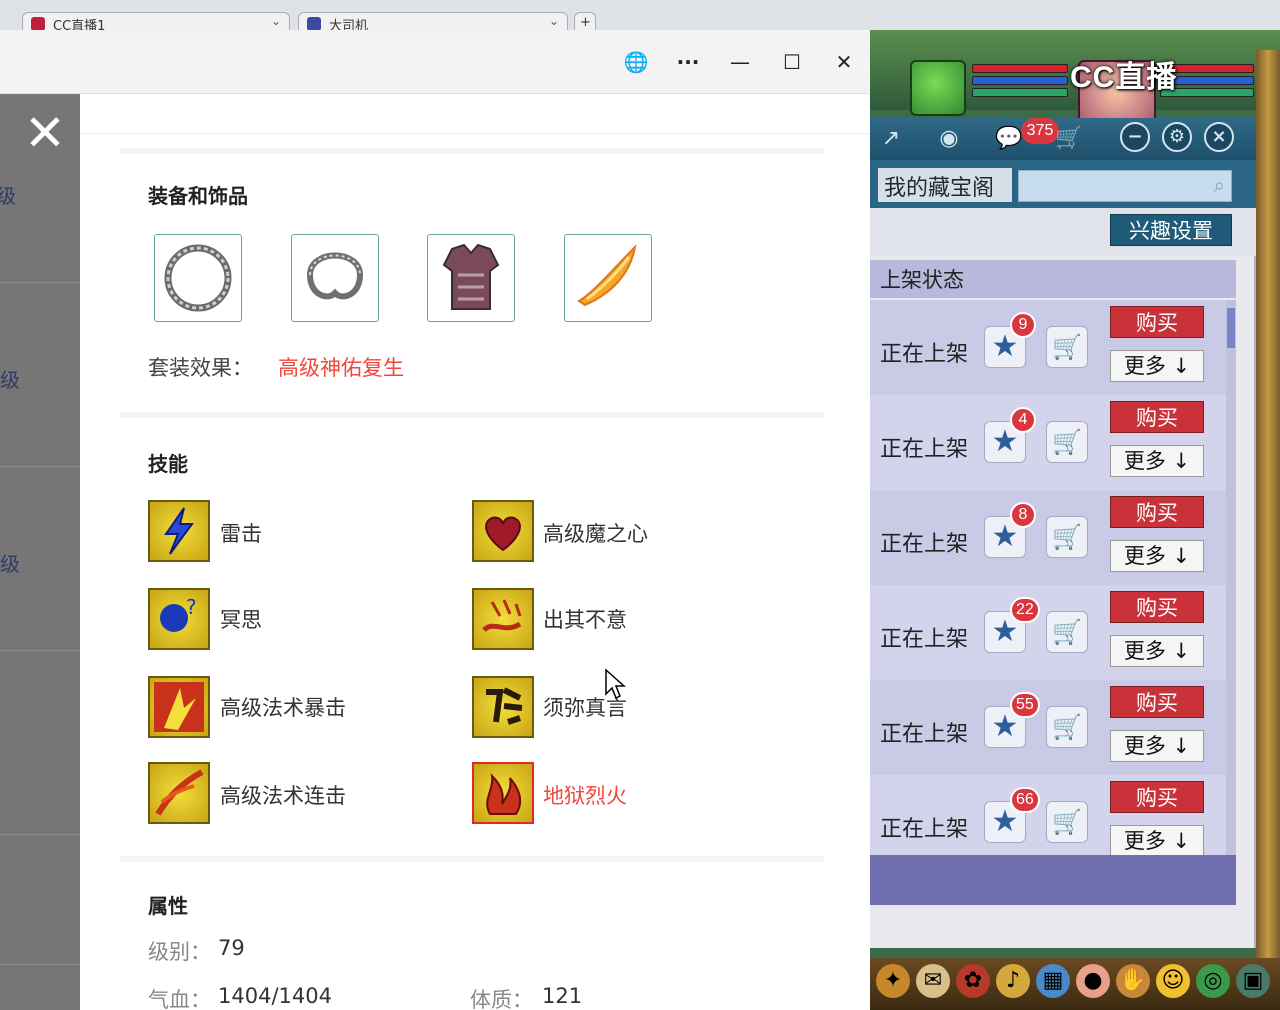  Describe the element at coordinates (179, 707) in the screenshot. I see `magic-crit-icon` at that location.